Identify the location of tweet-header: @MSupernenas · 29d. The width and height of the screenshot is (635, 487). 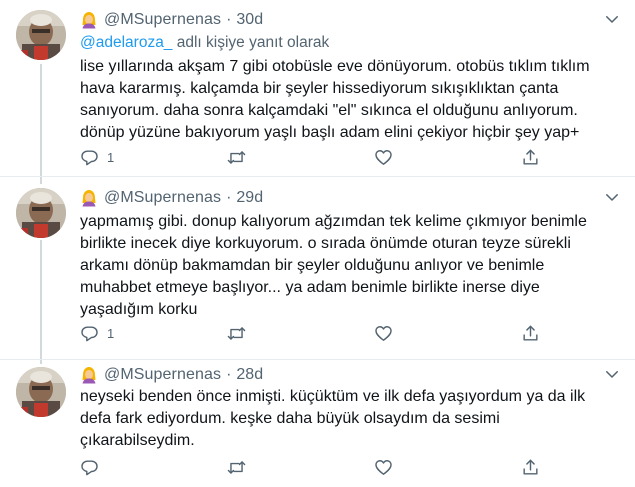
(171, 198).